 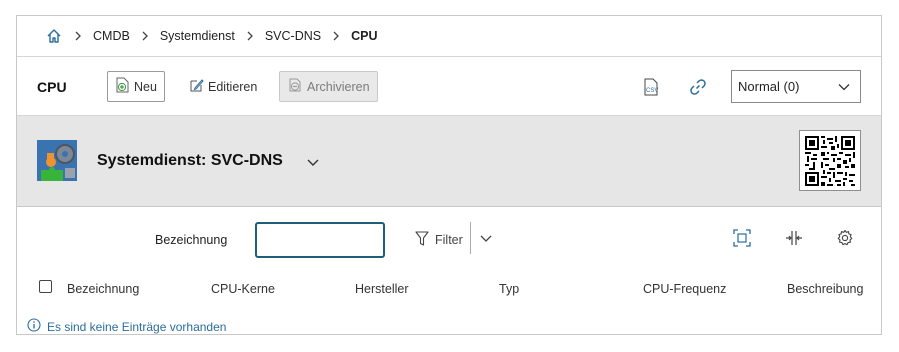 What do you see at coordinates (742, 238) in the screenshot?
I see `fullscreen-icon` at bounding box center [742, 238].